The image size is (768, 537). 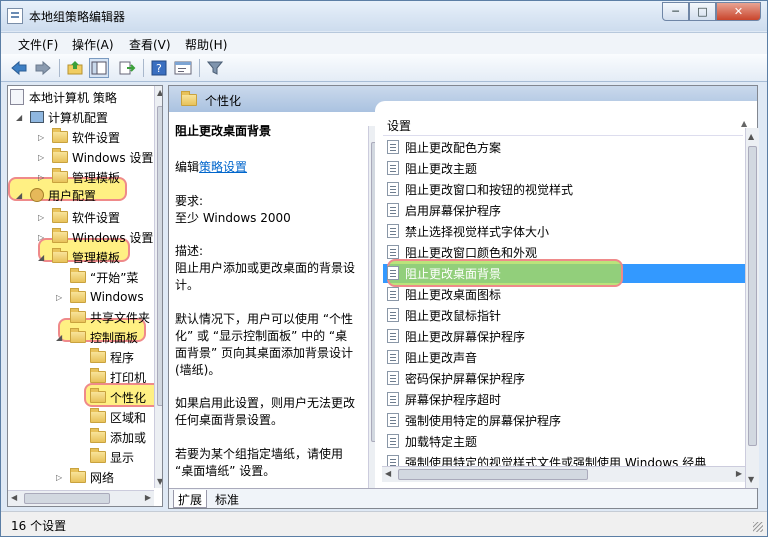 I want to click on setting-row: 阻止更改窗口颜色和外观, so click(x=562, y=252).